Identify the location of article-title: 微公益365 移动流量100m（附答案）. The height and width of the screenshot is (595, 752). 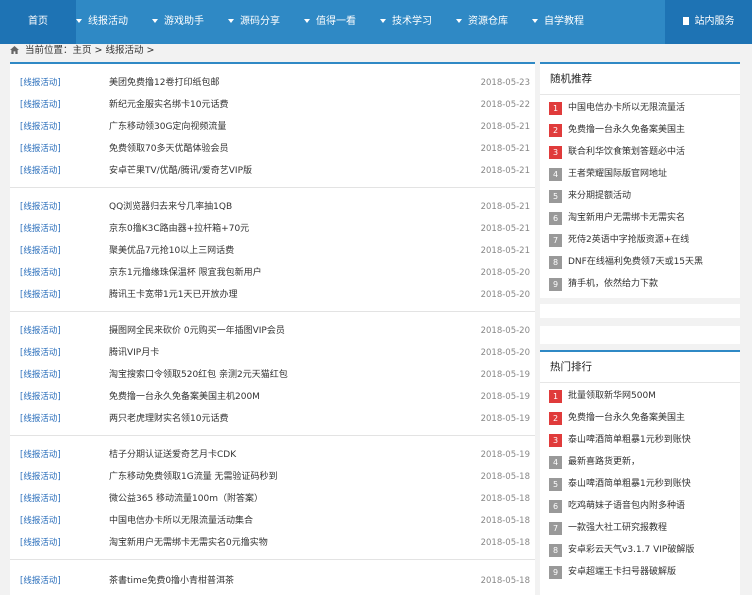
(186, 499).